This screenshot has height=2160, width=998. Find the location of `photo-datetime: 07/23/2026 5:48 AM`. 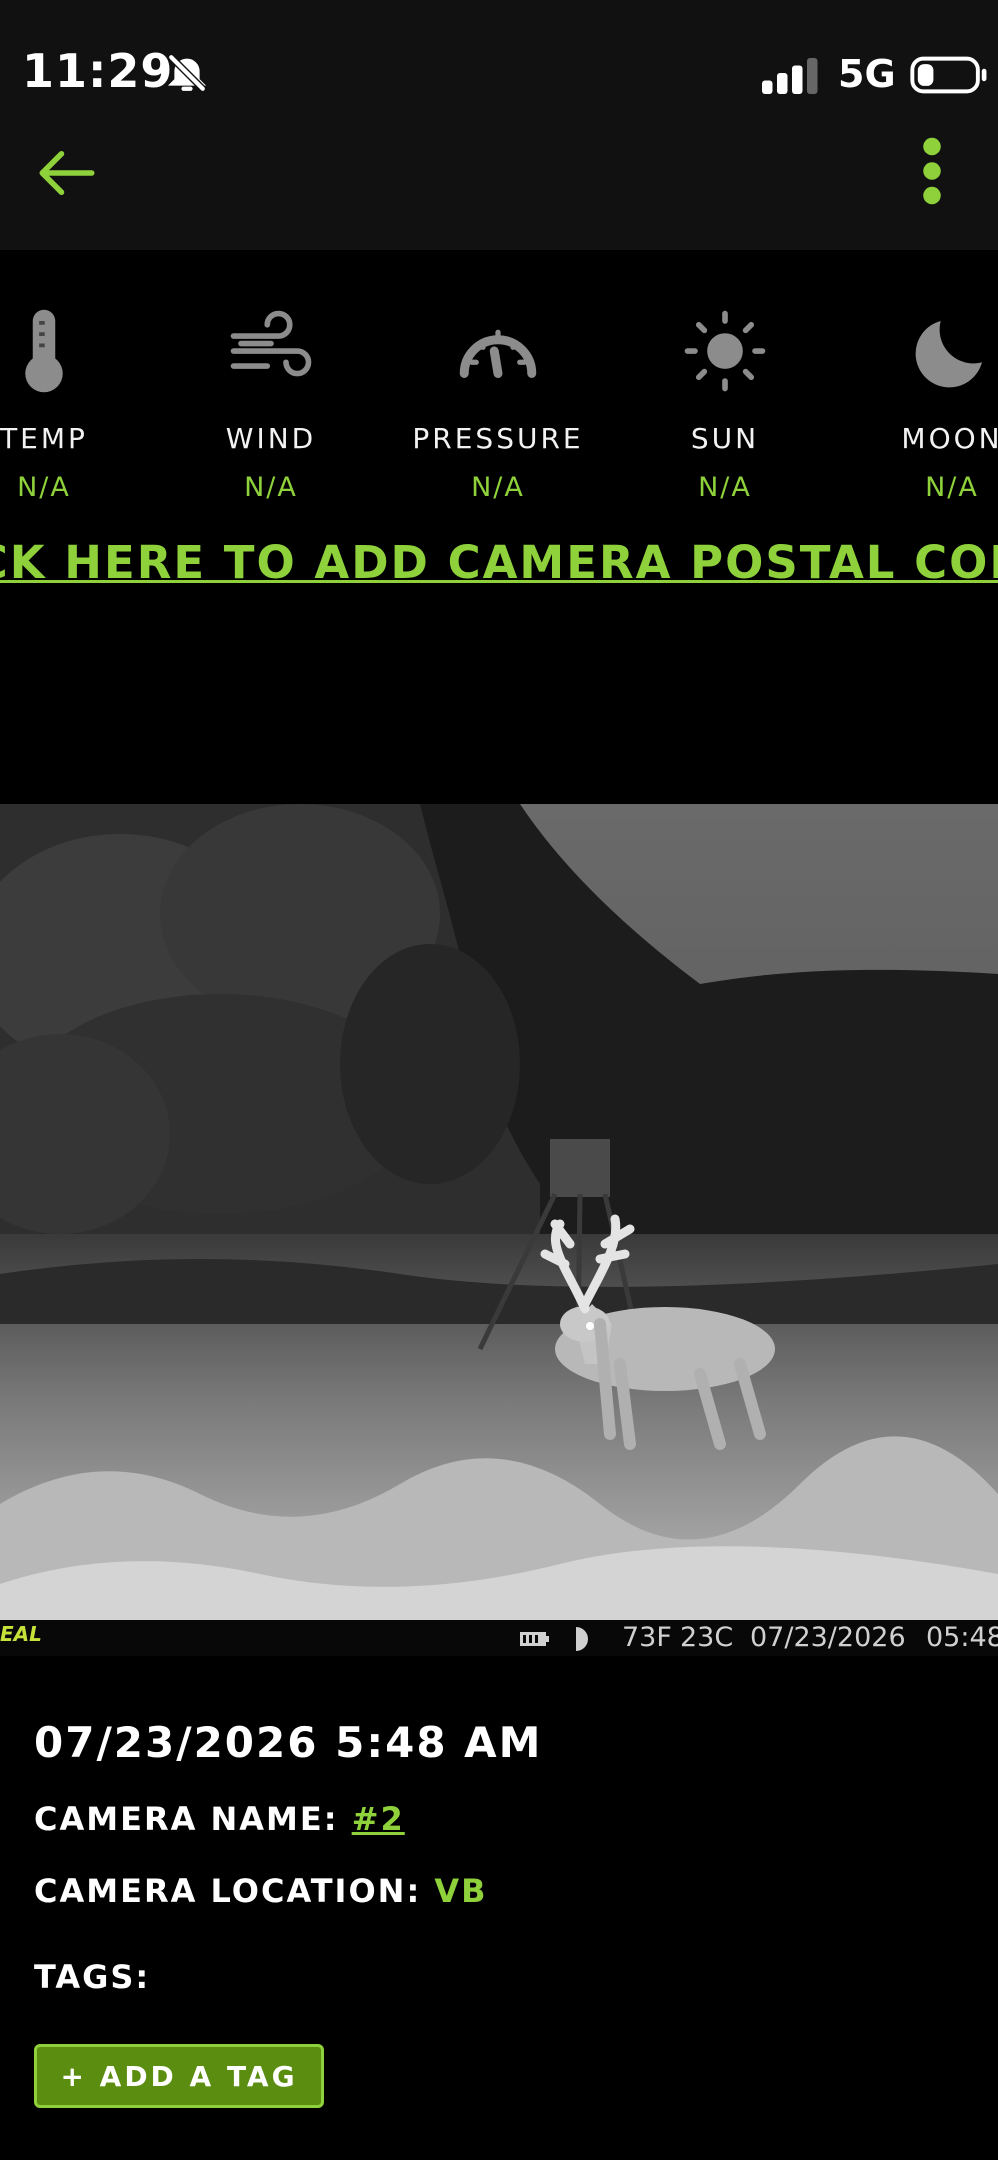

photo-datetime: 07/23/2026 5:48 AM is located at coordinates (288, 1742).